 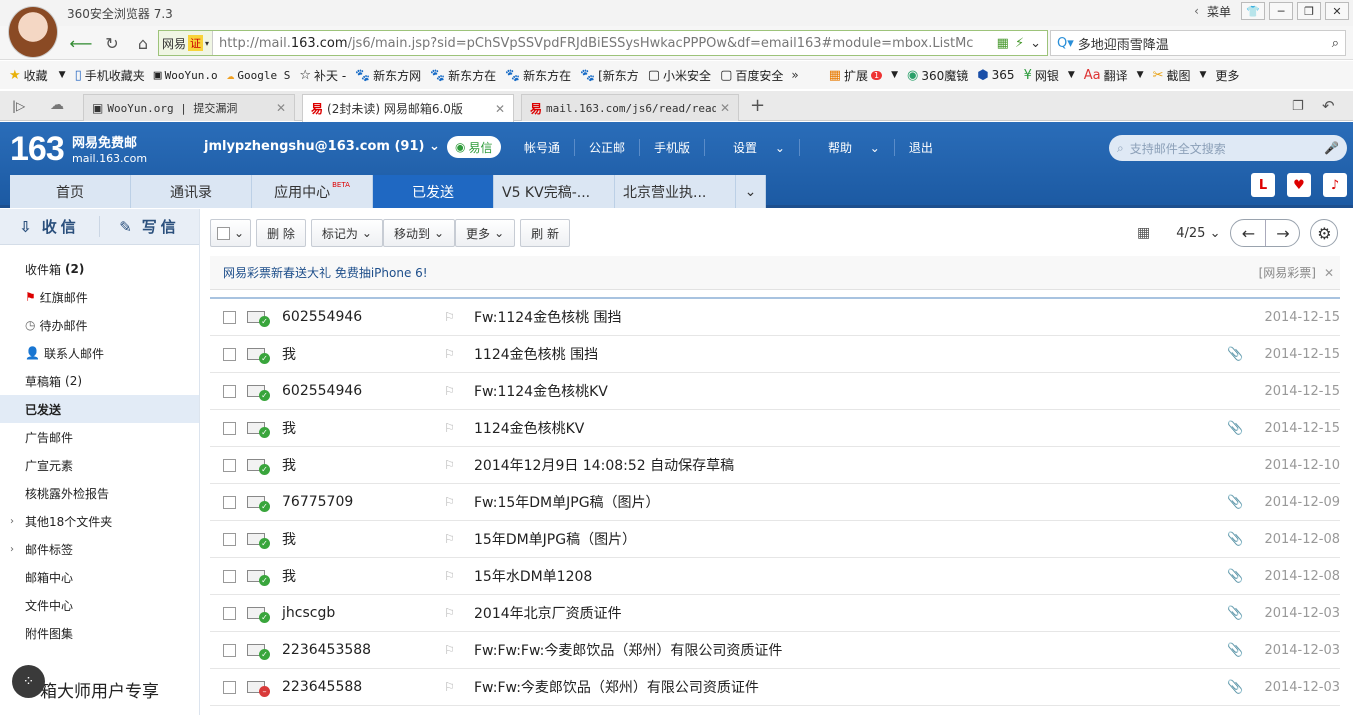 What do you see at coordinates (775, 539) in the screenshot?
I see `table-row: ✓ 我 ⚐ 15年DM单JPG稿（图片） 📎 2014-12-08` at bounding box center [775, 539].